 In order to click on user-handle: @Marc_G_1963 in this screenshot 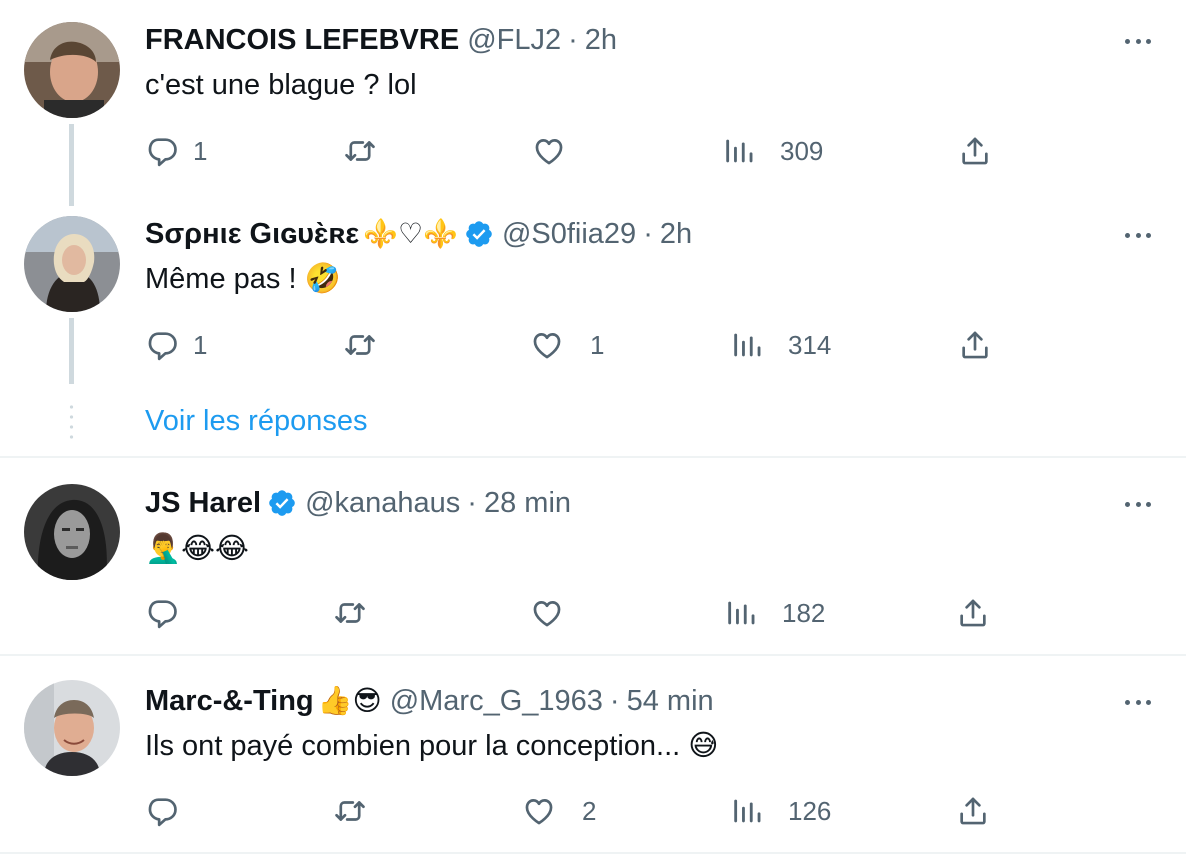, I will do `click(496, 701)`.